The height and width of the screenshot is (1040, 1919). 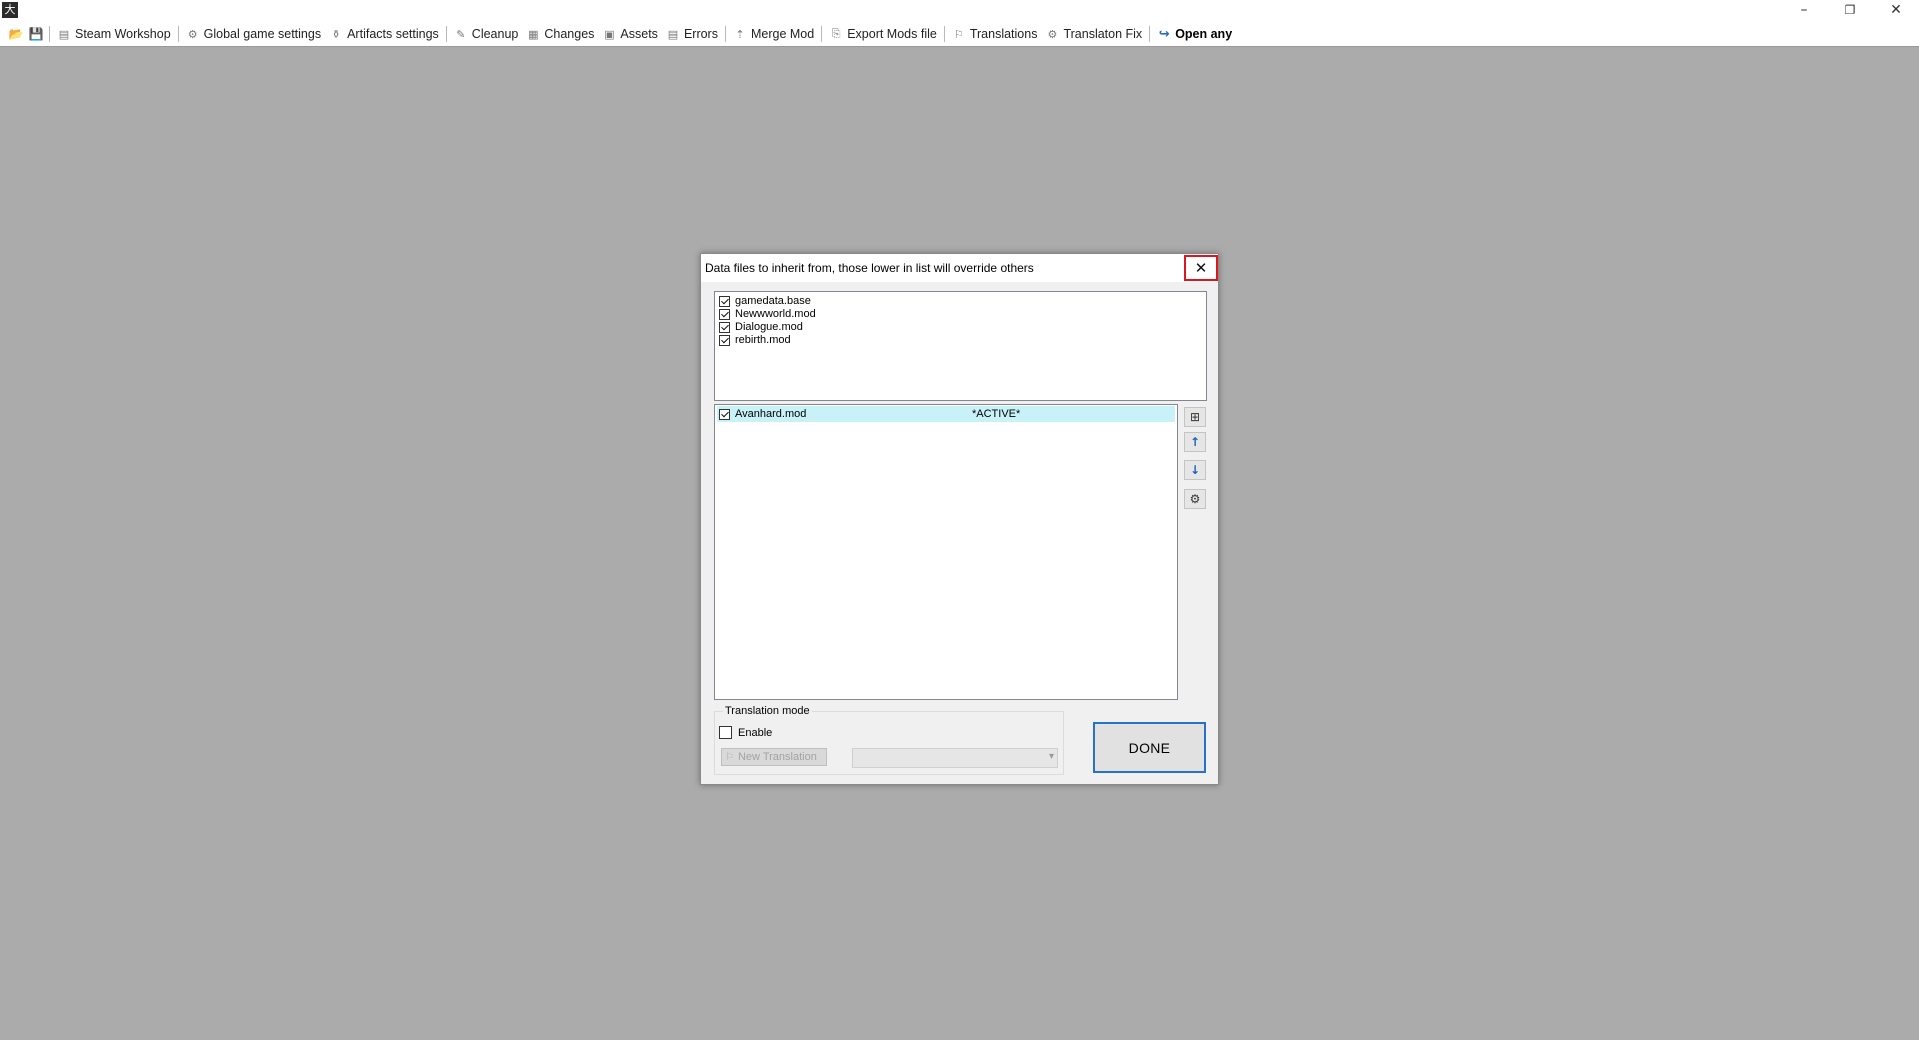 I want to click on toolbar-label: Translaton Fix, so click(x=1103, y=34).